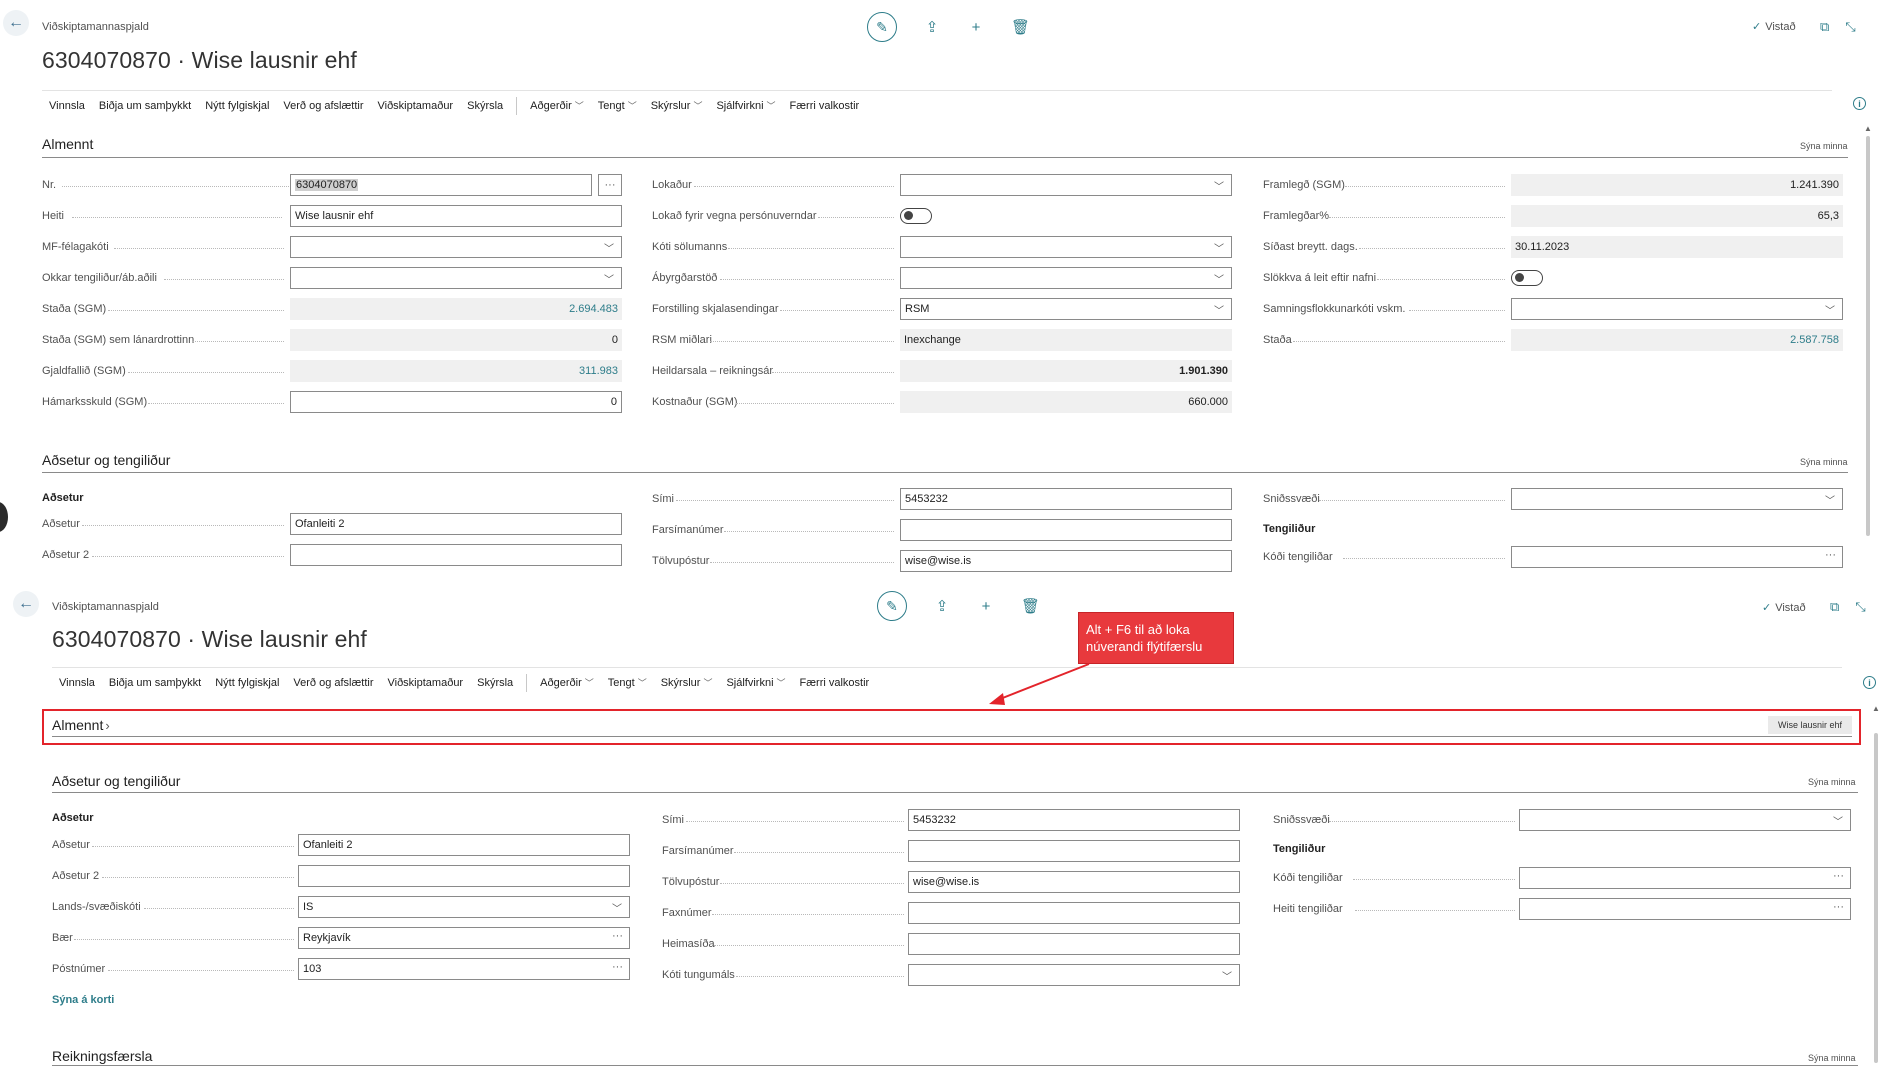 The width and height of the screenshot is (1884, 1067). Describe the element at coordinates (1074, 944) in the screenshot. I see `homepage-input` at that location.